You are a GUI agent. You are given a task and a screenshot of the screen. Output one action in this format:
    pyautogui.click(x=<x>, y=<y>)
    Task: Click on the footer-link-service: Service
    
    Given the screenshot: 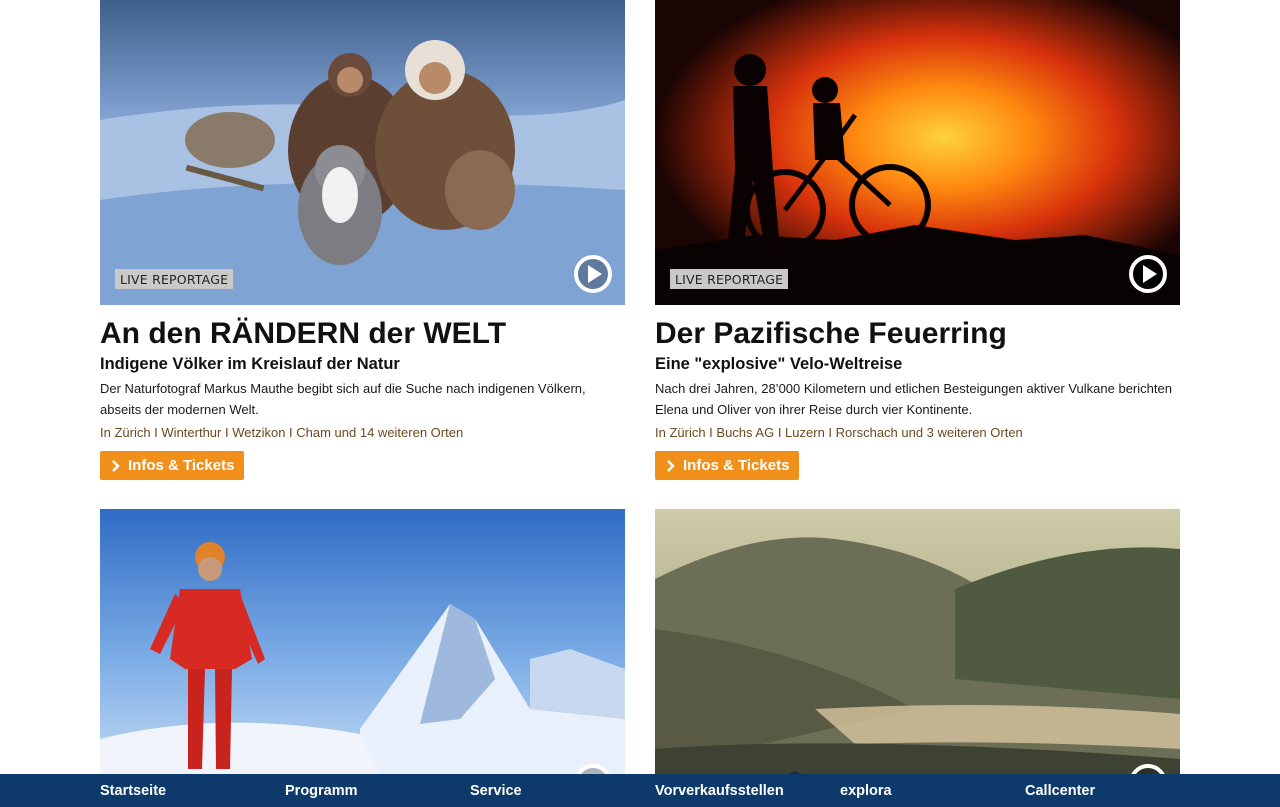 What is the action you would take?
    pyautogui.click(x=496, y=791)
    